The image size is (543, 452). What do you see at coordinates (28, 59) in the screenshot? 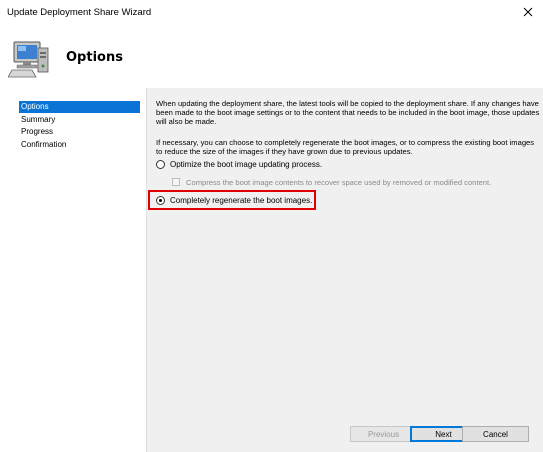
I see `computer-icon` at bounding box center [28, 59].